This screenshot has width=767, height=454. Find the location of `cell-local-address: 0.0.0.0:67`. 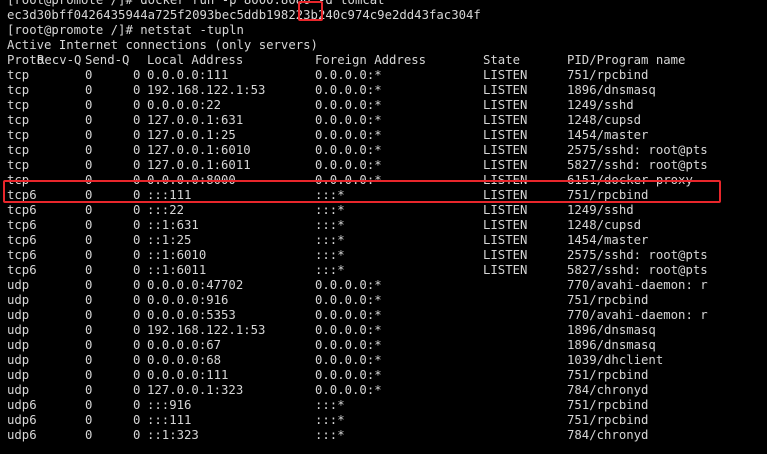

cell-local-address: 0.0.0.0:67 is located at coordinates (184, 345).